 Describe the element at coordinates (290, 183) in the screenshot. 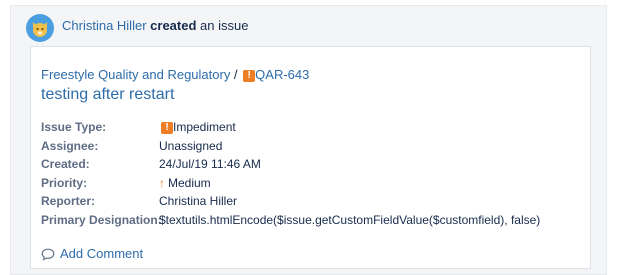

I see `field-row-priority: Priority: ↑ Medium` at that location.